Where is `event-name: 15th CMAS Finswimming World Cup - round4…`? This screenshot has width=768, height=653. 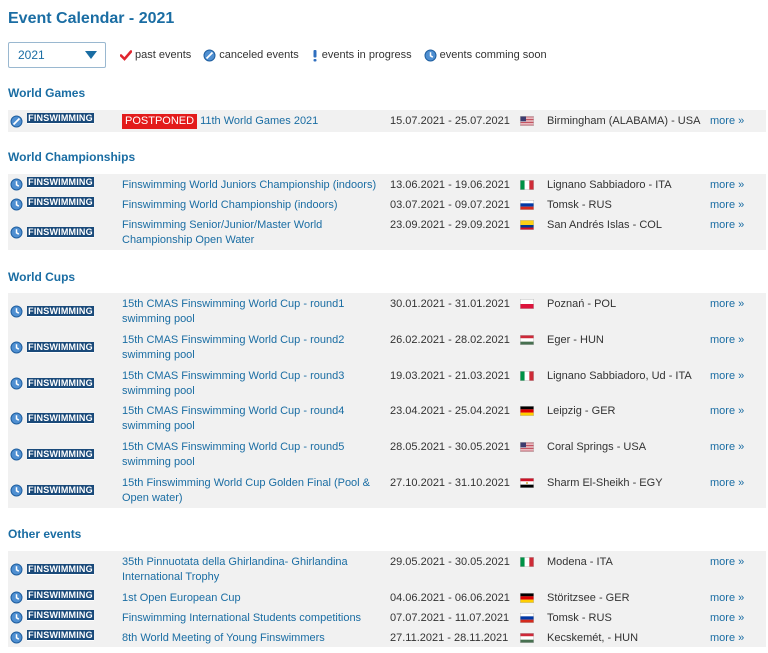 event-name: 15th CMAS Finswimming World Cup - round4… is located at coordinates (233, 418).